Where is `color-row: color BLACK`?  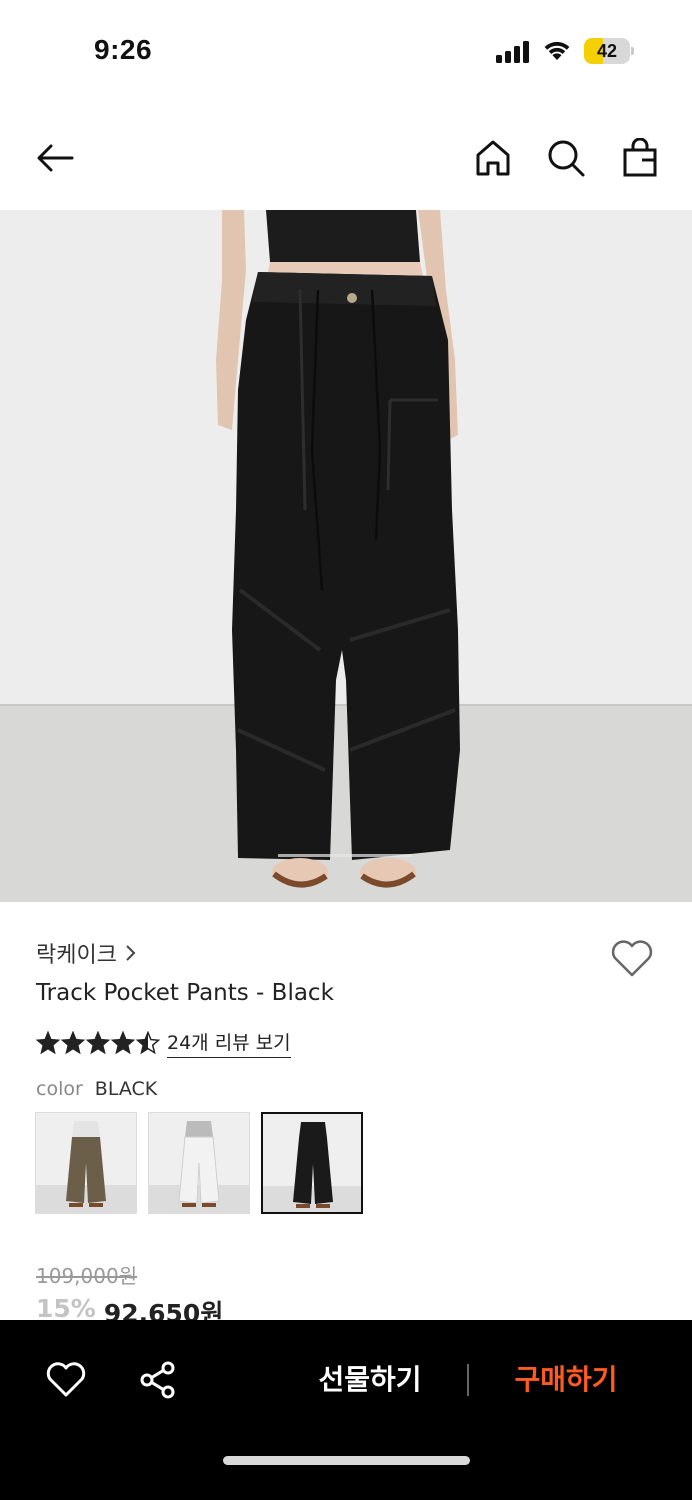 color-row: color BLACK is located at coordinates (96, 1089).